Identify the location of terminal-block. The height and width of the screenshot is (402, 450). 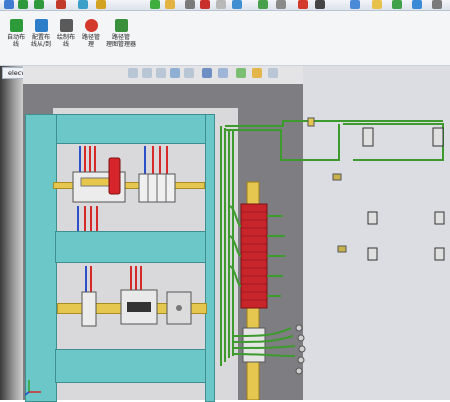
(89, 309).